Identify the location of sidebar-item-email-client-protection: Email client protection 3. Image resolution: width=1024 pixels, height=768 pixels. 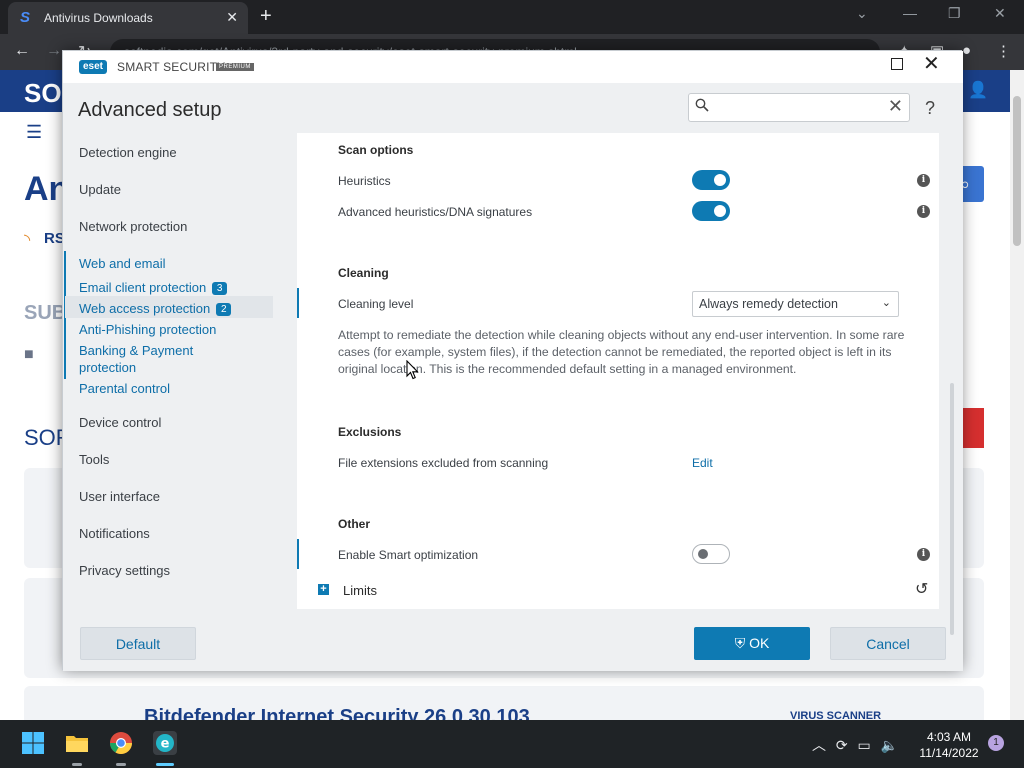
(153, 287).